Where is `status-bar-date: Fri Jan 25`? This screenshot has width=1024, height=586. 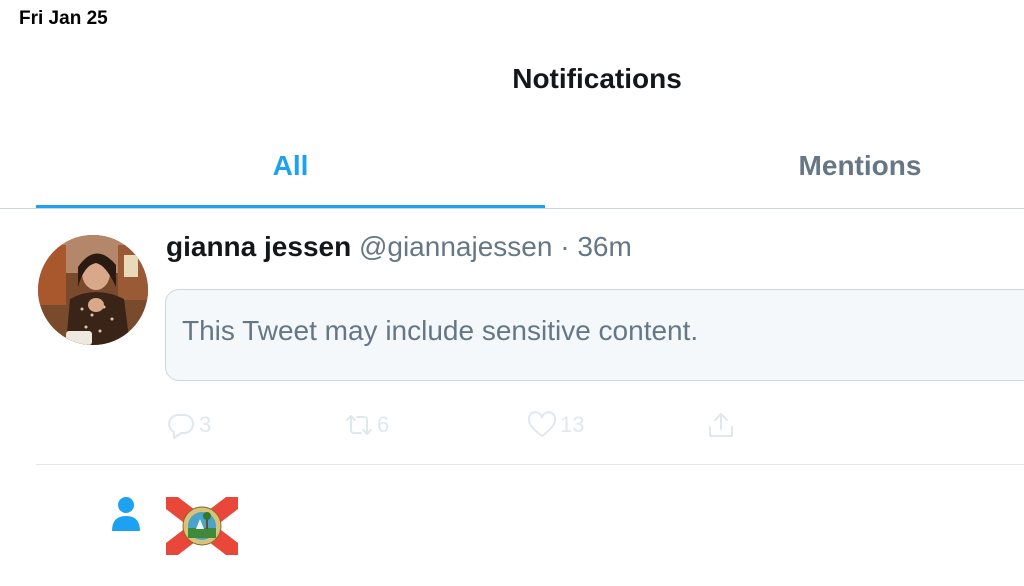
status-bar-date: Fri Jan 25 is located at coordinates (63, 18).